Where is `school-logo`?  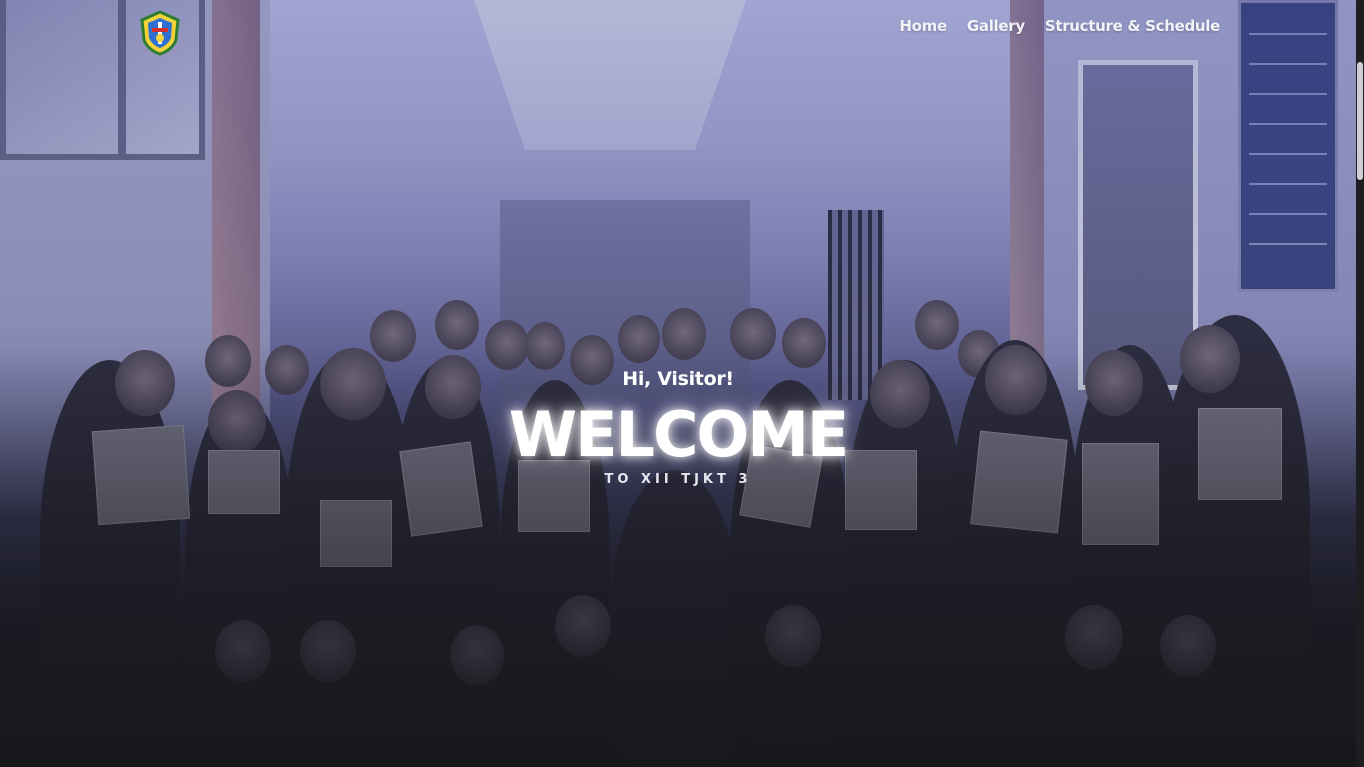 school-logo is located at coordinates (160, 33).